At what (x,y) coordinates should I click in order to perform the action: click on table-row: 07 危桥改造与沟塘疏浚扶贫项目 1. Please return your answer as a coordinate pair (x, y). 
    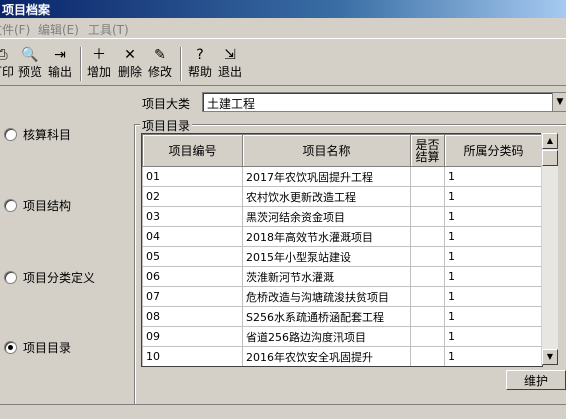
    Looking at the image, I should click on (342, 296).